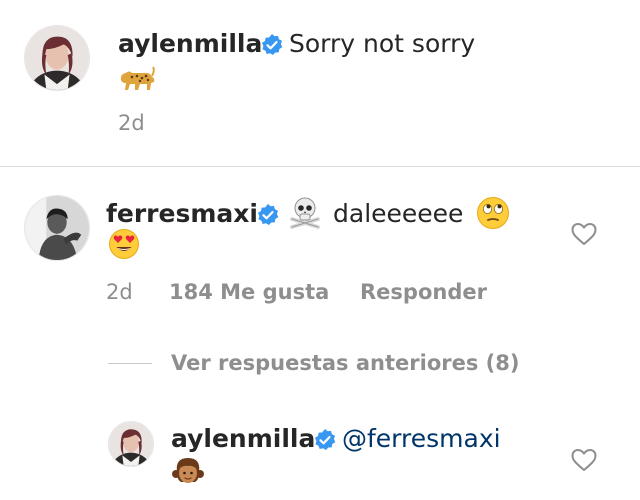  Describe the element at coordinates (398, 213) in the screenshot. I see `comment-text: daleeeeee` at that location.